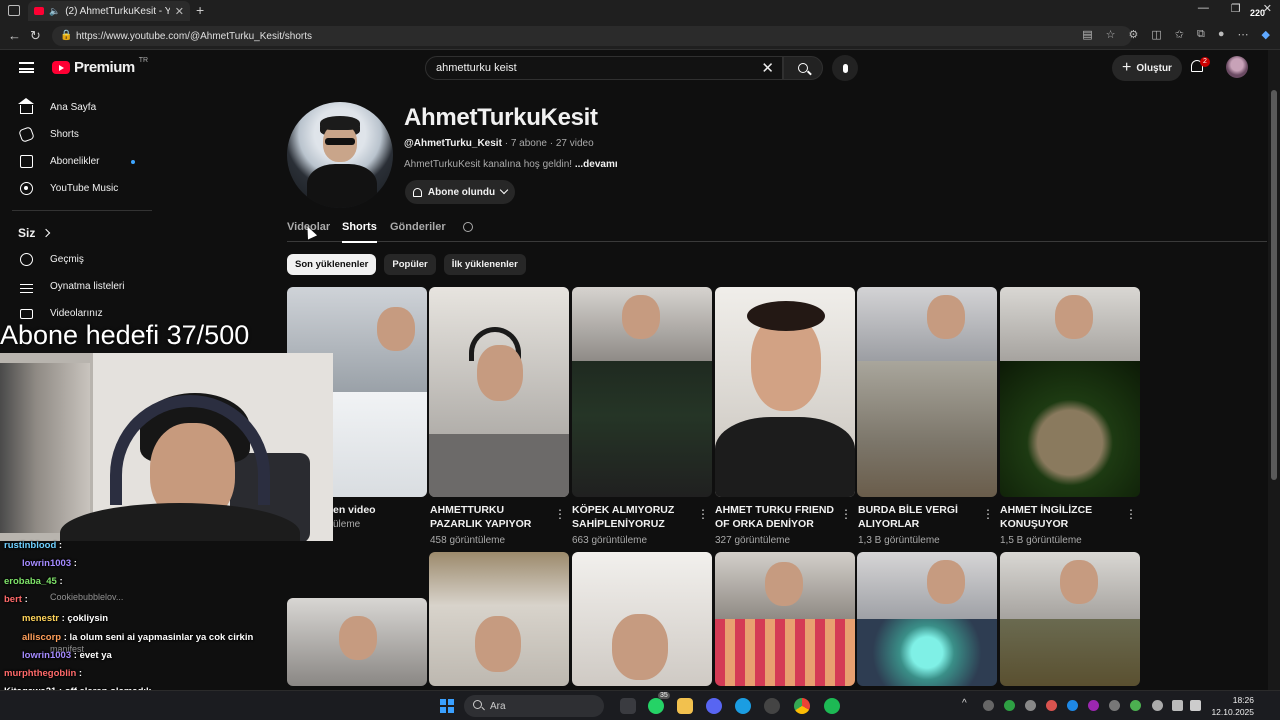 This screenshot has width=1280, height=720. I want to click on sidebar-item-shorts: Shorts, so click(80, 134).